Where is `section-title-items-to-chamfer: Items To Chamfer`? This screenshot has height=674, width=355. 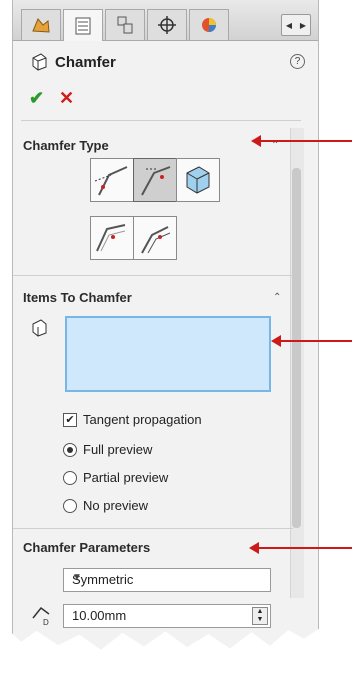
section-title-items-to-chamfer: Items To Chamfer is located at coordinates (77, 297).